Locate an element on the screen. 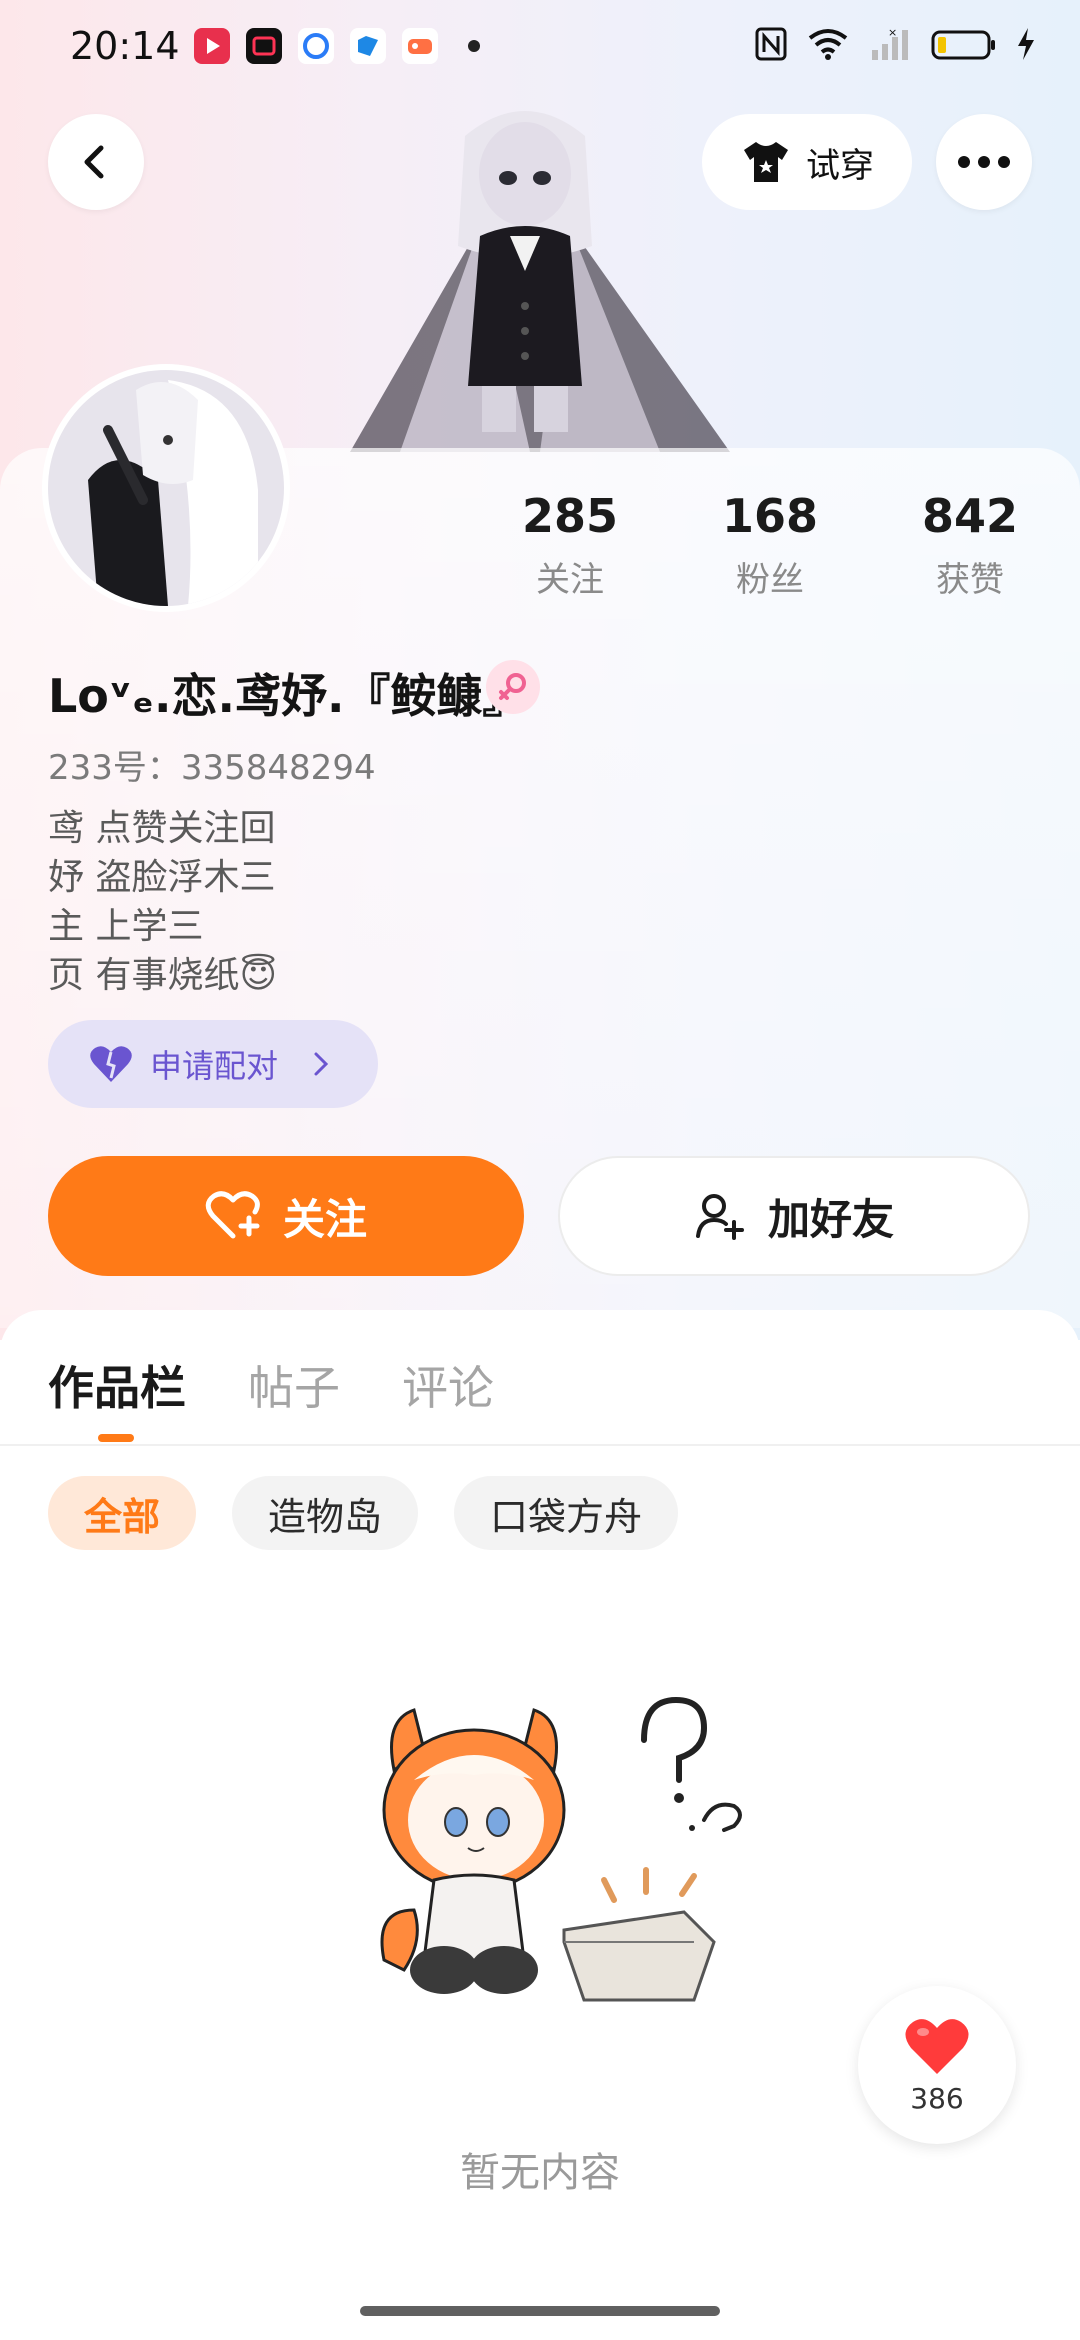 Image resolution: width=1080 pixels, height=2340 pixels. chevron-left-icon is located at coordinates (94, 162).